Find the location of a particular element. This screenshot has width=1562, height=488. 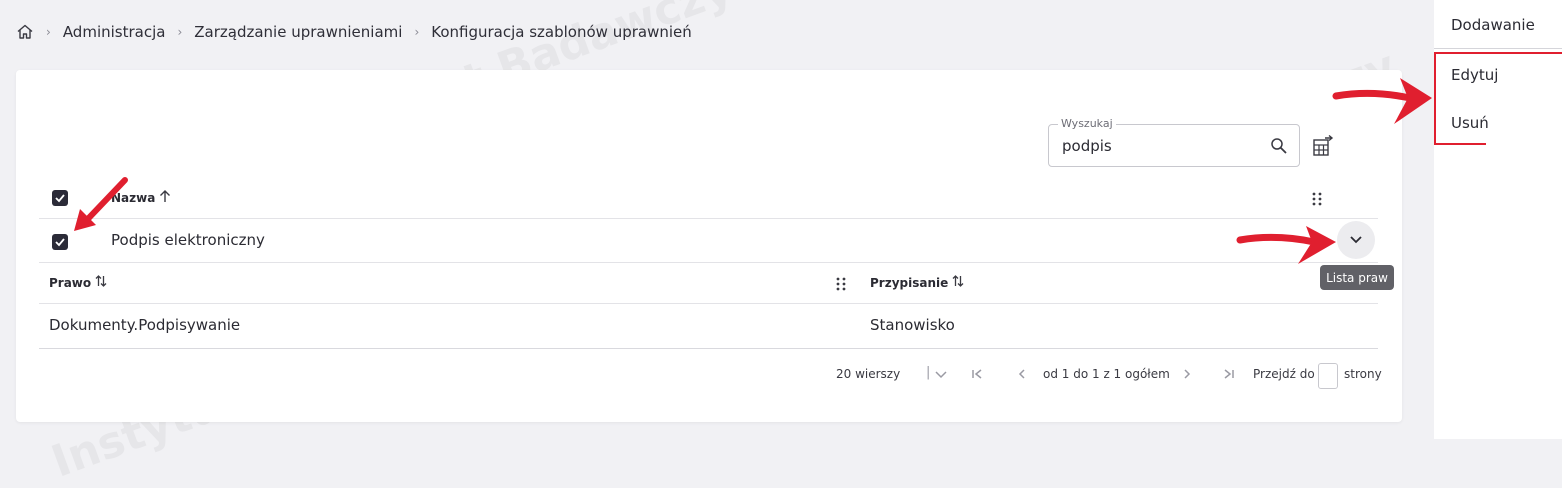

next-page-icon is located at coordinates (1187, 376).